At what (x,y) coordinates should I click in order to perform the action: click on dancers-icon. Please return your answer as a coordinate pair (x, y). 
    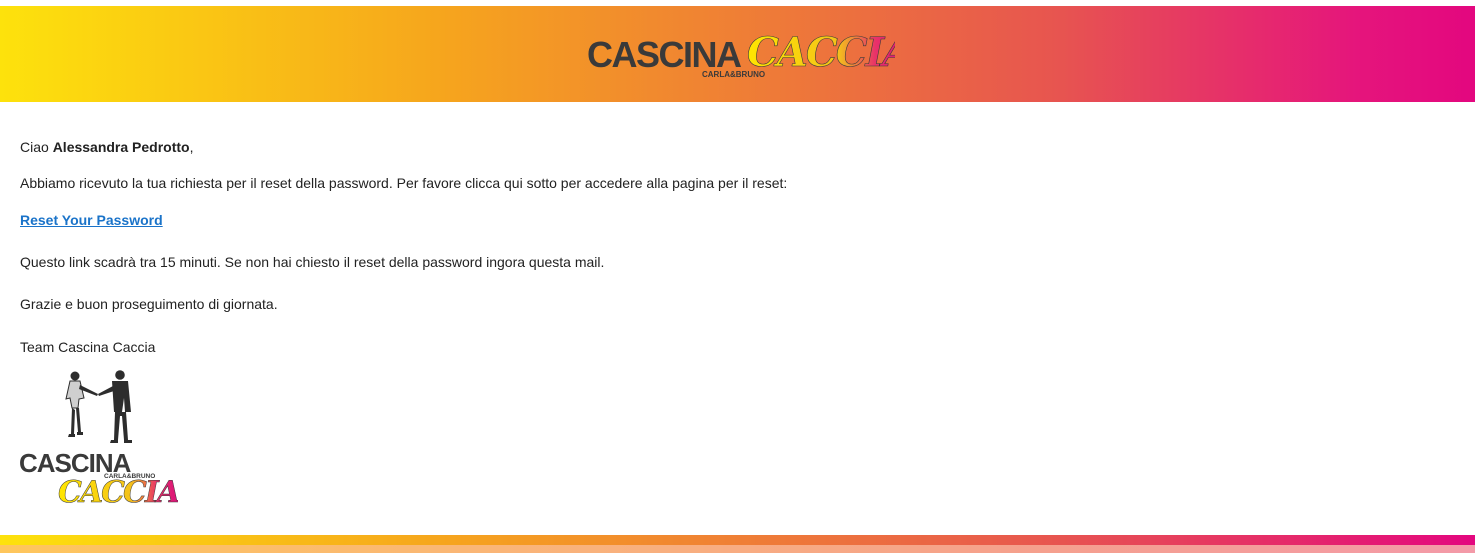
    Looking at the image, I should click on (98, 406).